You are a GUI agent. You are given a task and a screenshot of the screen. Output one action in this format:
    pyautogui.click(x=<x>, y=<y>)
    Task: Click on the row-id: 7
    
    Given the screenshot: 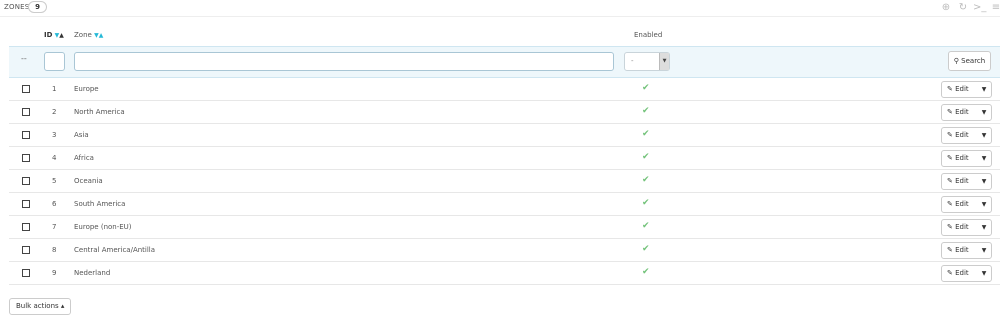 What is the action you would take?
    pyautogui.click(x=54, y=227)
    